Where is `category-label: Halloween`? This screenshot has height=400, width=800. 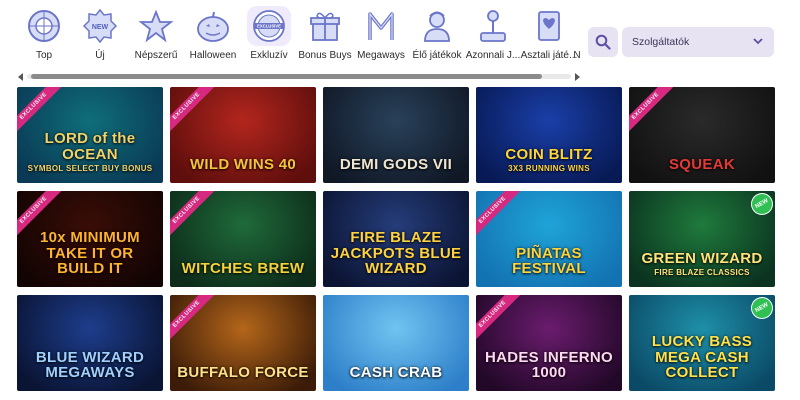 category-label: Halloween is located at coordinates (213, 55).